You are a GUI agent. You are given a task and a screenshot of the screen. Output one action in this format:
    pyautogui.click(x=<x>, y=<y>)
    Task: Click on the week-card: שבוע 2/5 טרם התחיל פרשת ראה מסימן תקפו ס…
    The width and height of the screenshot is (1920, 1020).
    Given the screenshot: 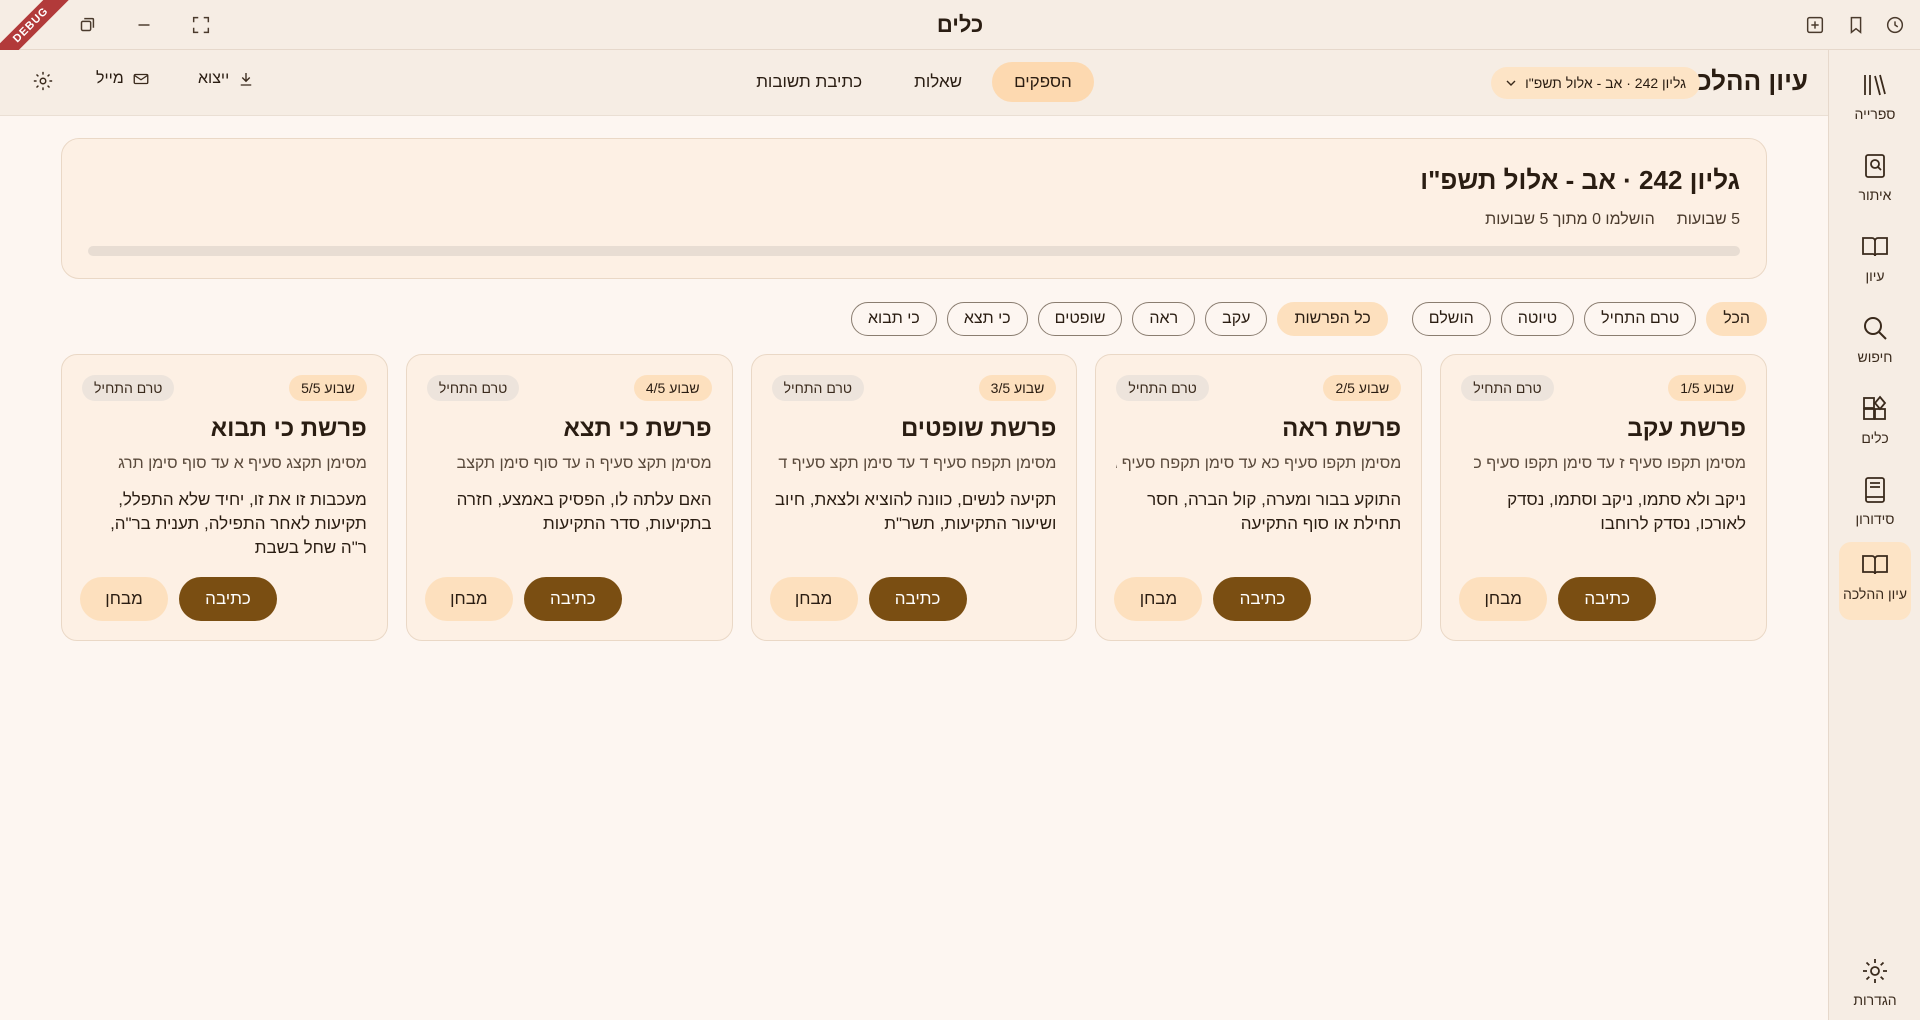 What is the action you would take?
    pyautogui.click(x=1259, y=497)
    